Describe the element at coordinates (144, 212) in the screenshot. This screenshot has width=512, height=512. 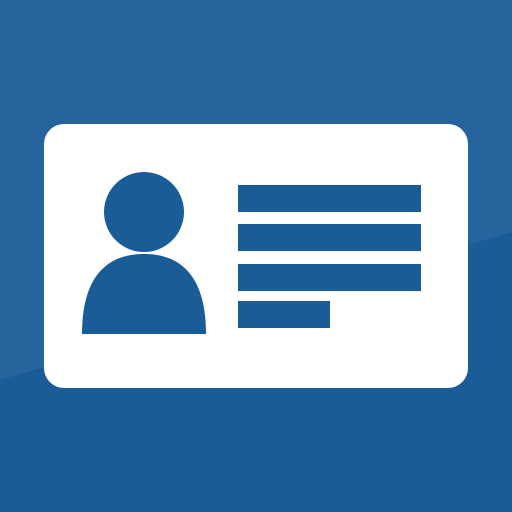
I see `person-head` at that location.